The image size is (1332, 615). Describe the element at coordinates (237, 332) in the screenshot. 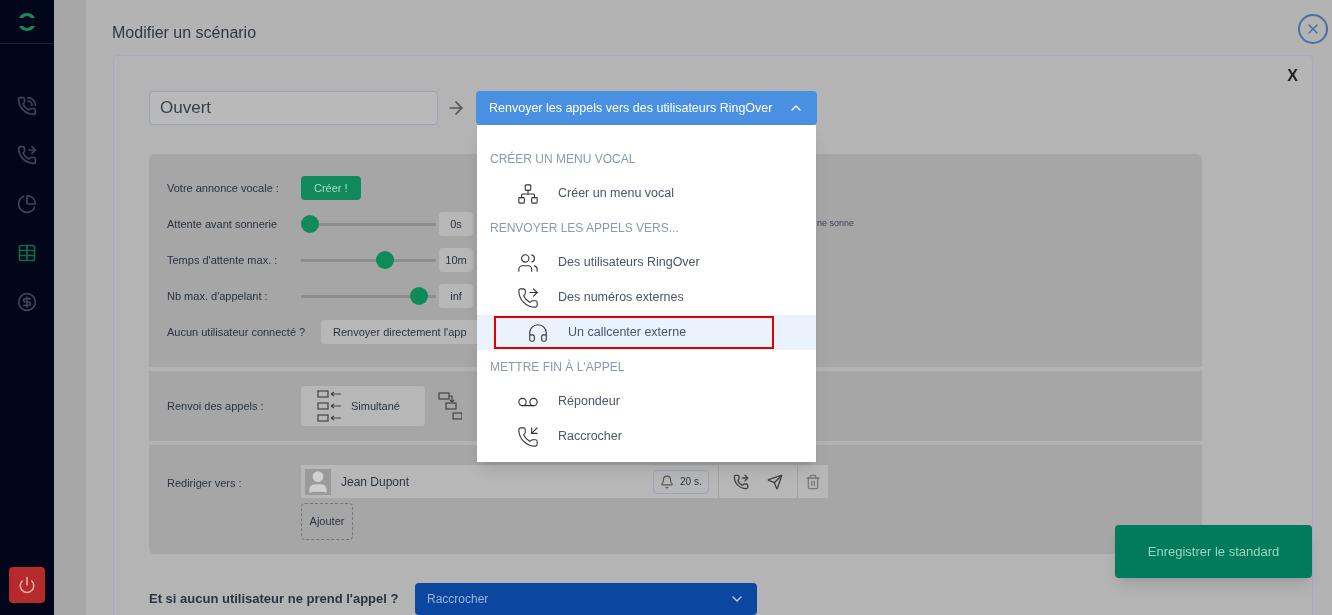

I see `field-label: Aucun utilisateur connecté ?` at that location.